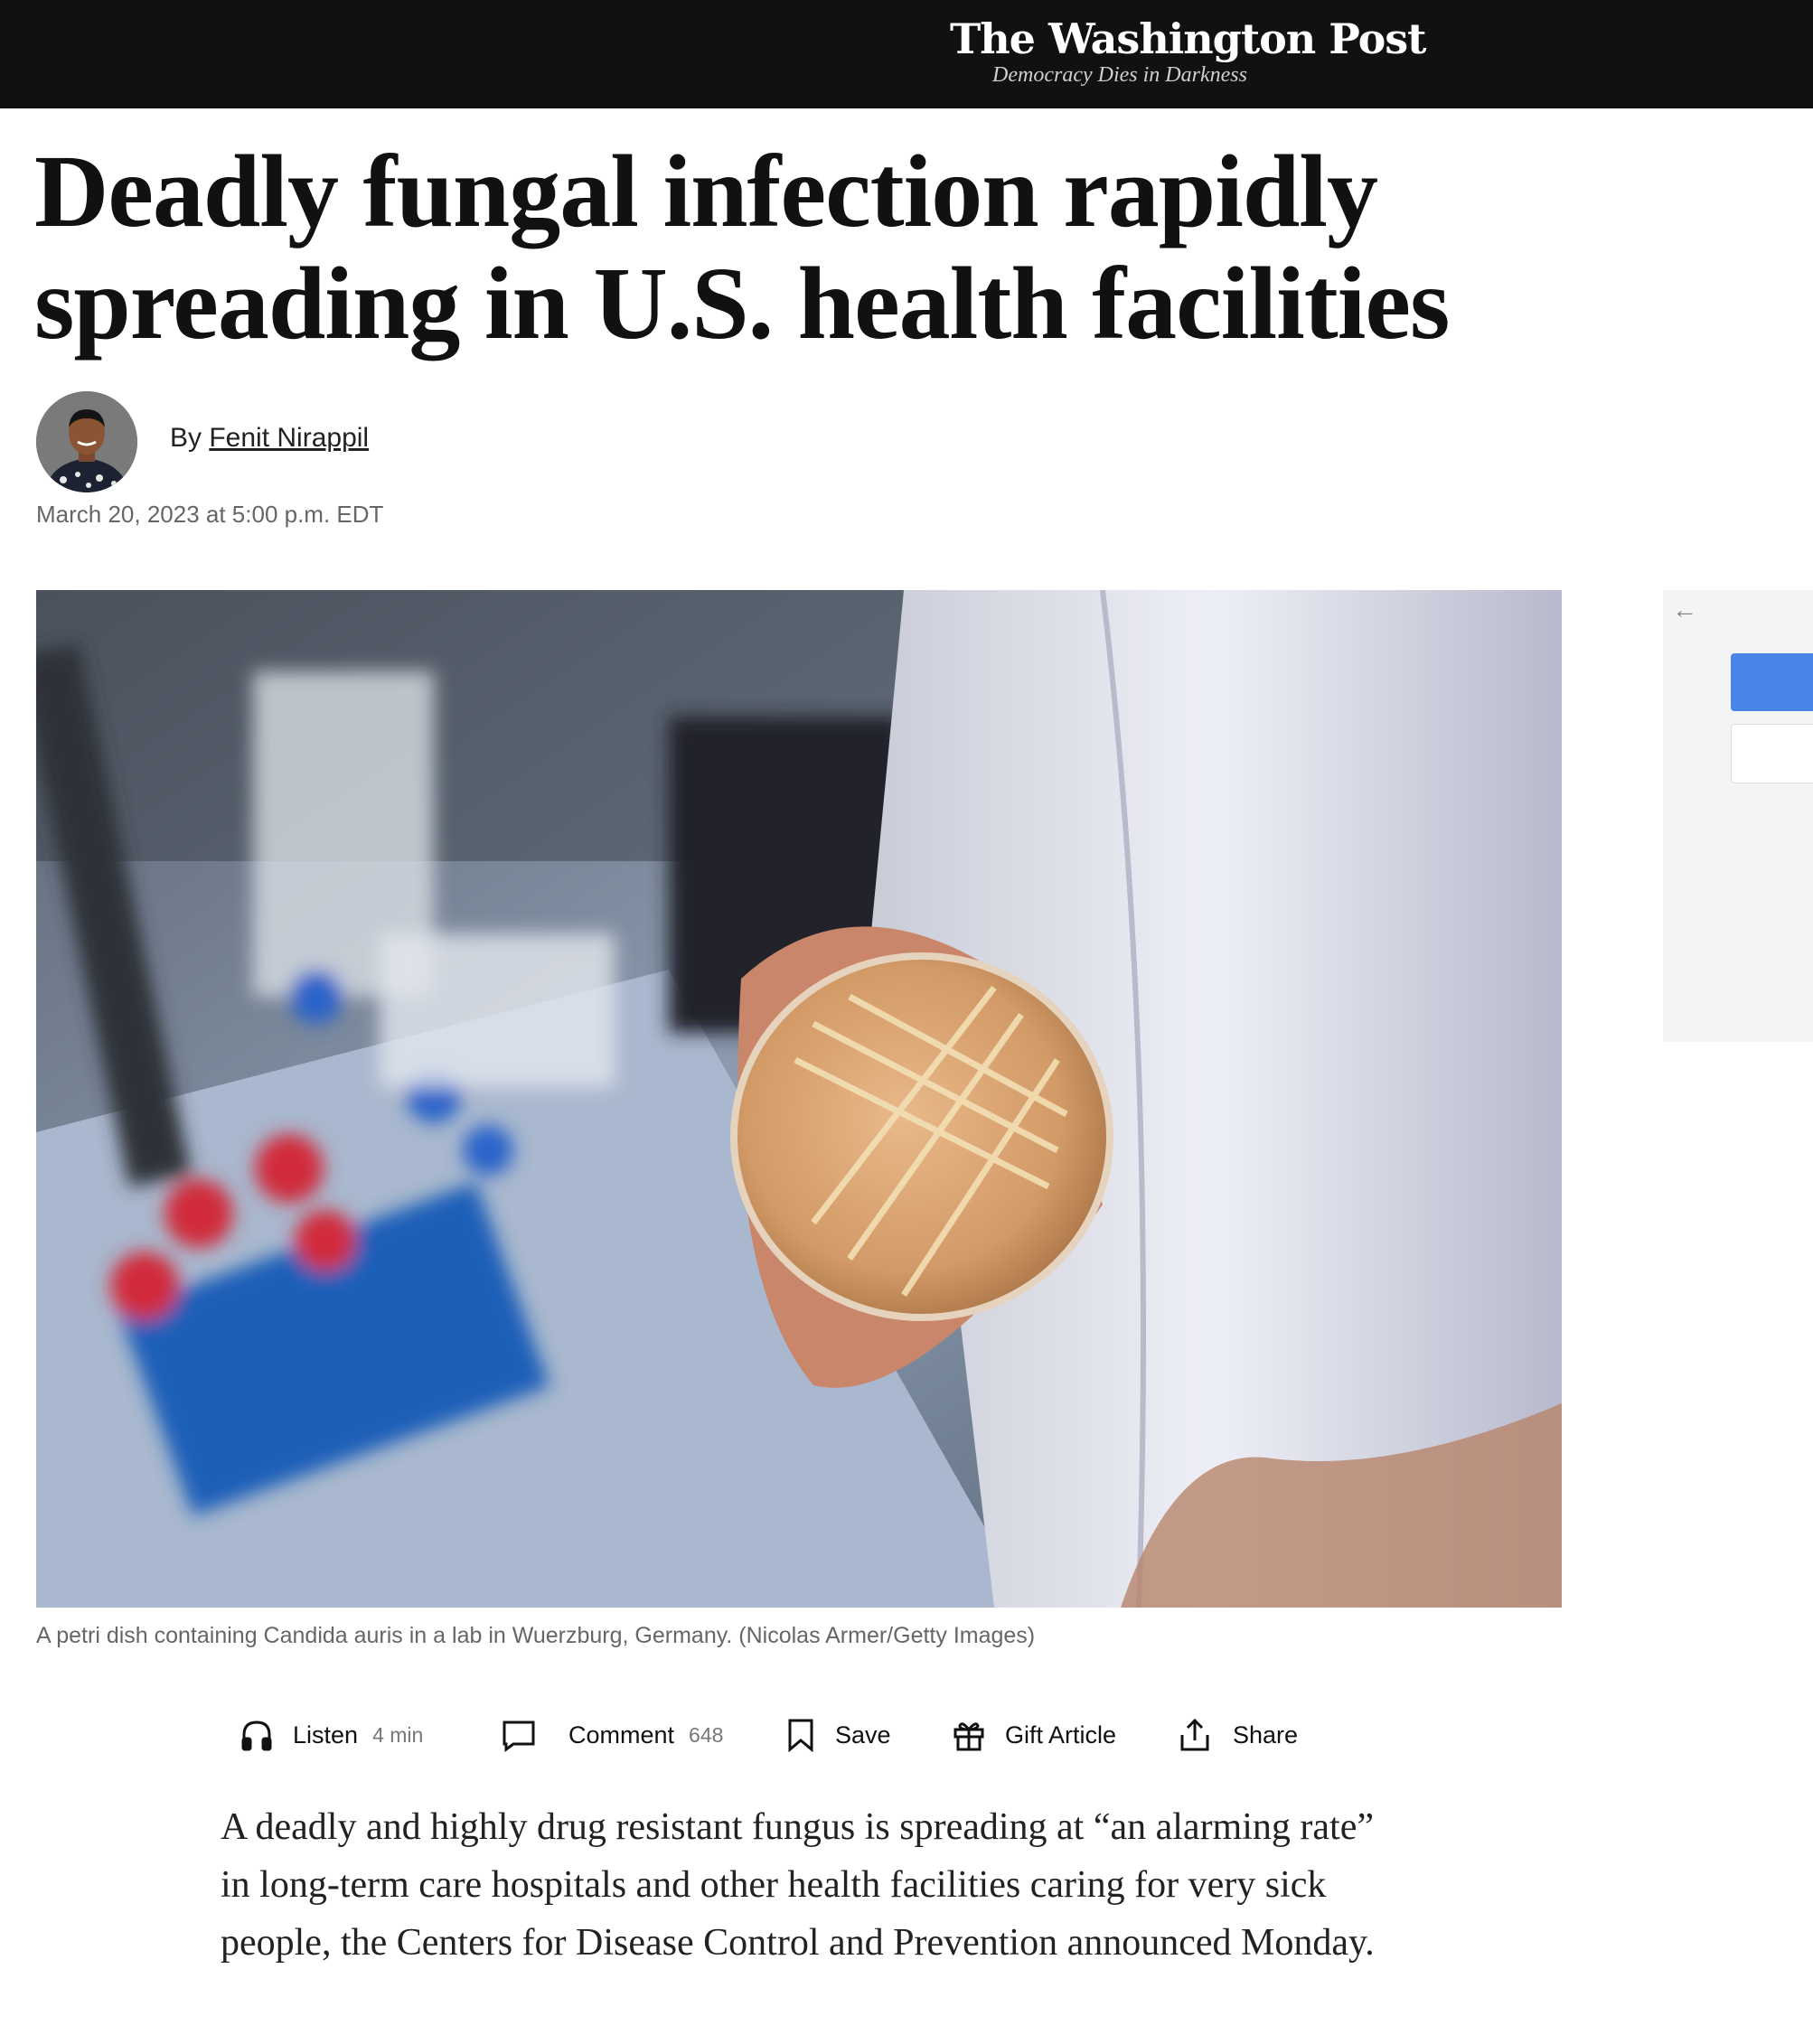  What do you see at coordinates (969, 1735) in the screenshot?
I see `gift-icon` at bounding box center [969, 1735].